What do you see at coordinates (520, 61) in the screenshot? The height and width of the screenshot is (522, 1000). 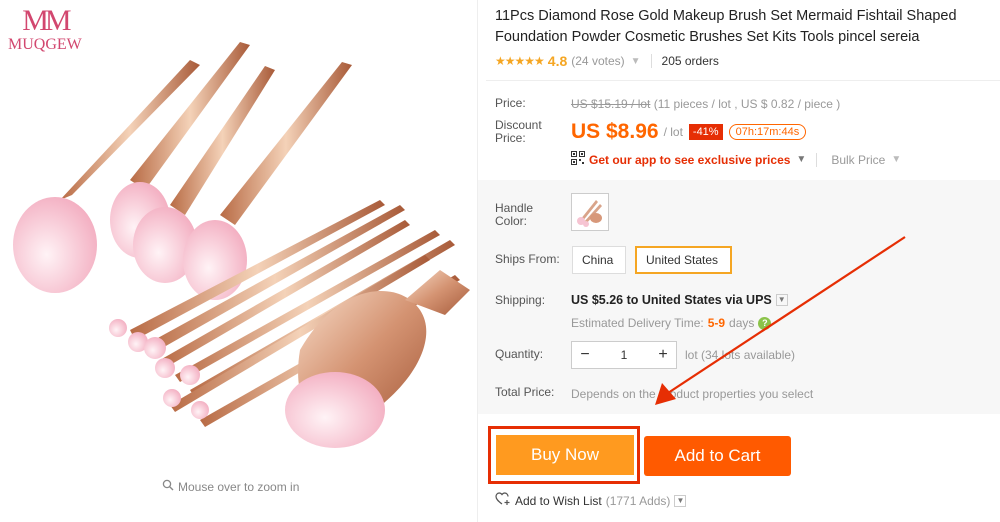 I see `rating-stars: ★★★★★` at bounding box center [520, 61].